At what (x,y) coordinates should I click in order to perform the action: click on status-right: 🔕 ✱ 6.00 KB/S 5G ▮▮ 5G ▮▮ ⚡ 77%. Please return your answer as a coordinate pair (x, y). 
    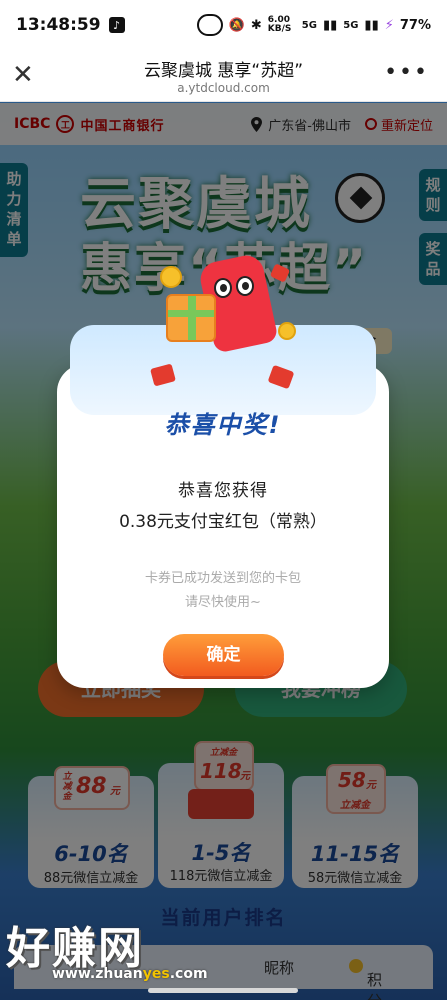
    Looking at the image, I should click on (313, 25).